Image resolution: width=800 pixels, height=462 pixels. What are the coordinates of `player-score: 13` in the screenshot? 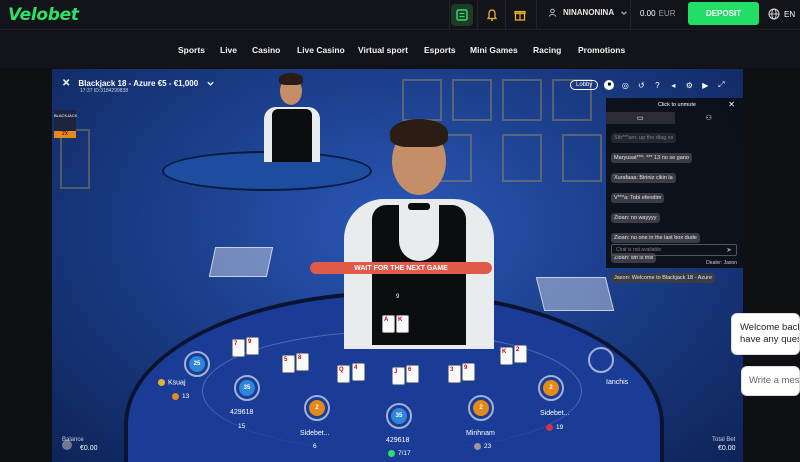 It's located at (180, 396).